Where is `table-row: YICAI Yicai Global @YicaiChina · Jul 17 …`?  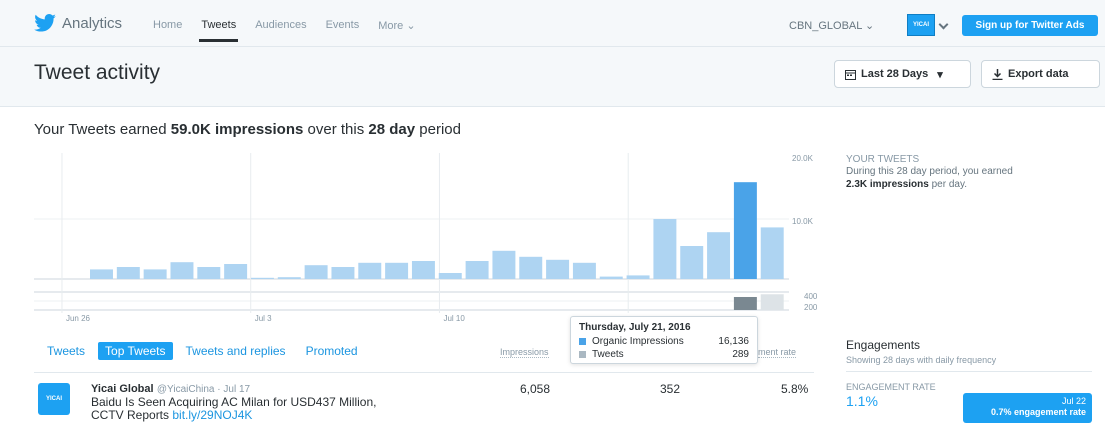
table-row: YICAI Yicai Global @YicaiChina · Jul 17 … is located at coordinates (424, 397).